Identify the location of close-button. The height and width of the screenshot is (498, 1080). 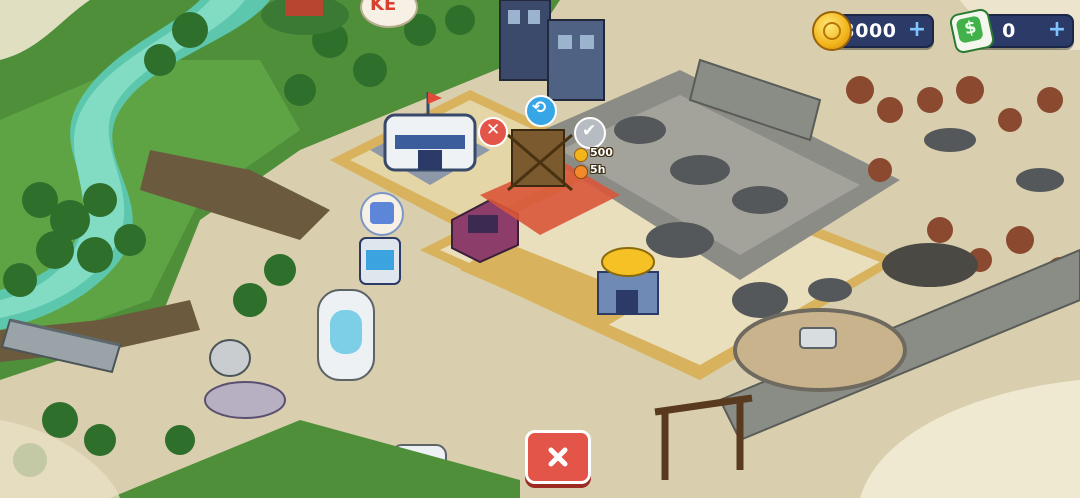
(558, 457).